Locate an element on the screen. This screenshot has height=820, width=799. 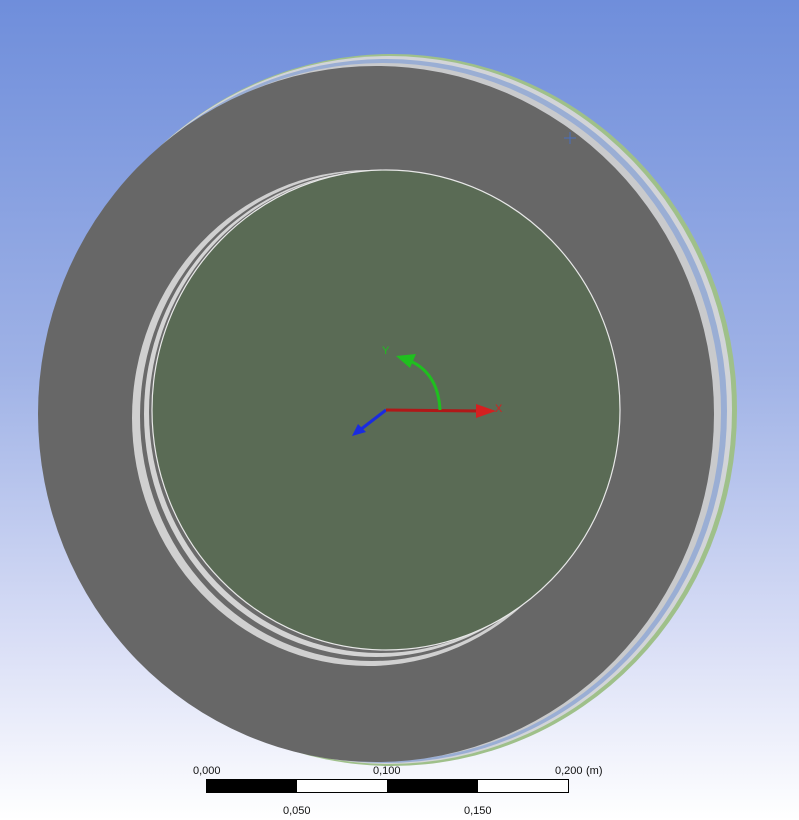
scale-unit-label: (m) is located at coordinates (594, 771).